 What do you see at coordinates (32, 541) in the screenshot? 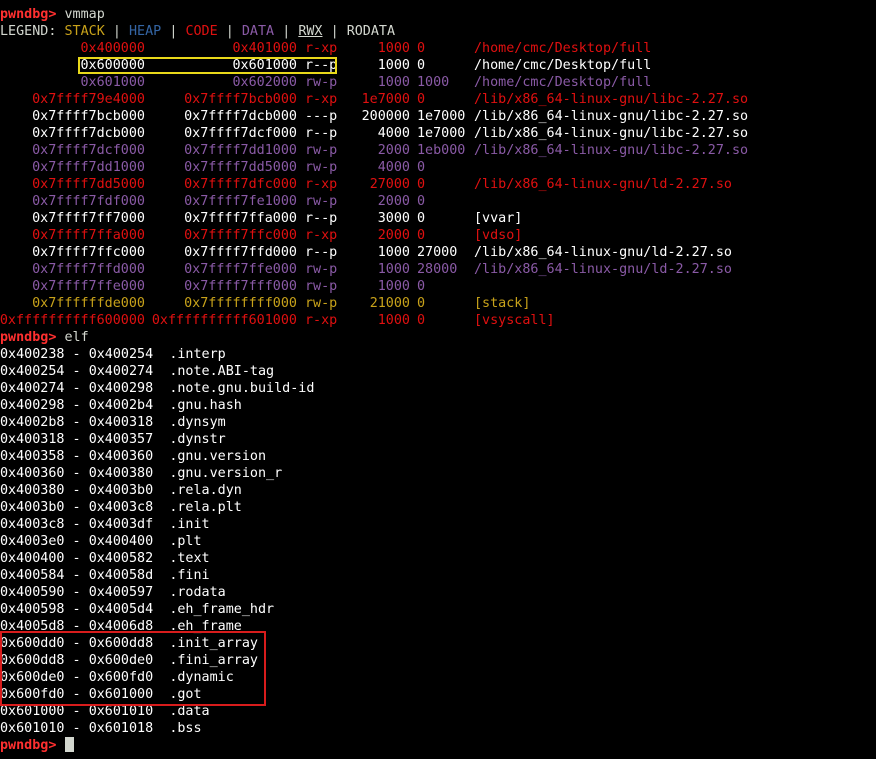
I see `section-start: 0x4003e0` at bounding box center [32, 541].